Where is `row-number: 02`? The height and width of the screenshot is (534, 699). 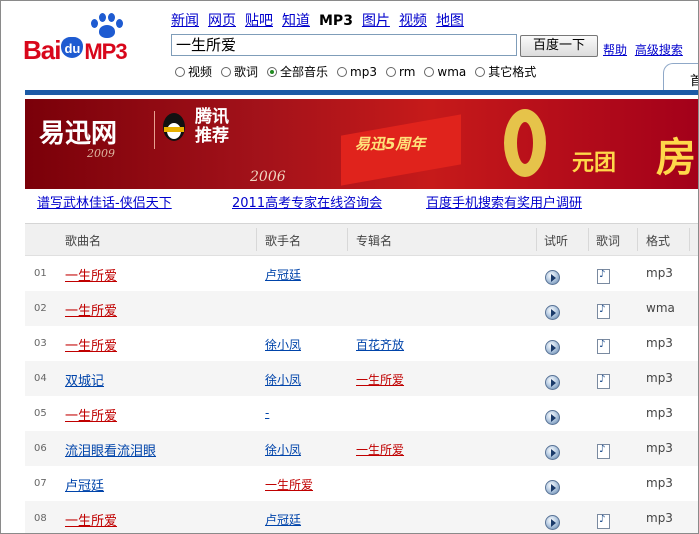
row-number: 02 is located at coordinates (40, 308).